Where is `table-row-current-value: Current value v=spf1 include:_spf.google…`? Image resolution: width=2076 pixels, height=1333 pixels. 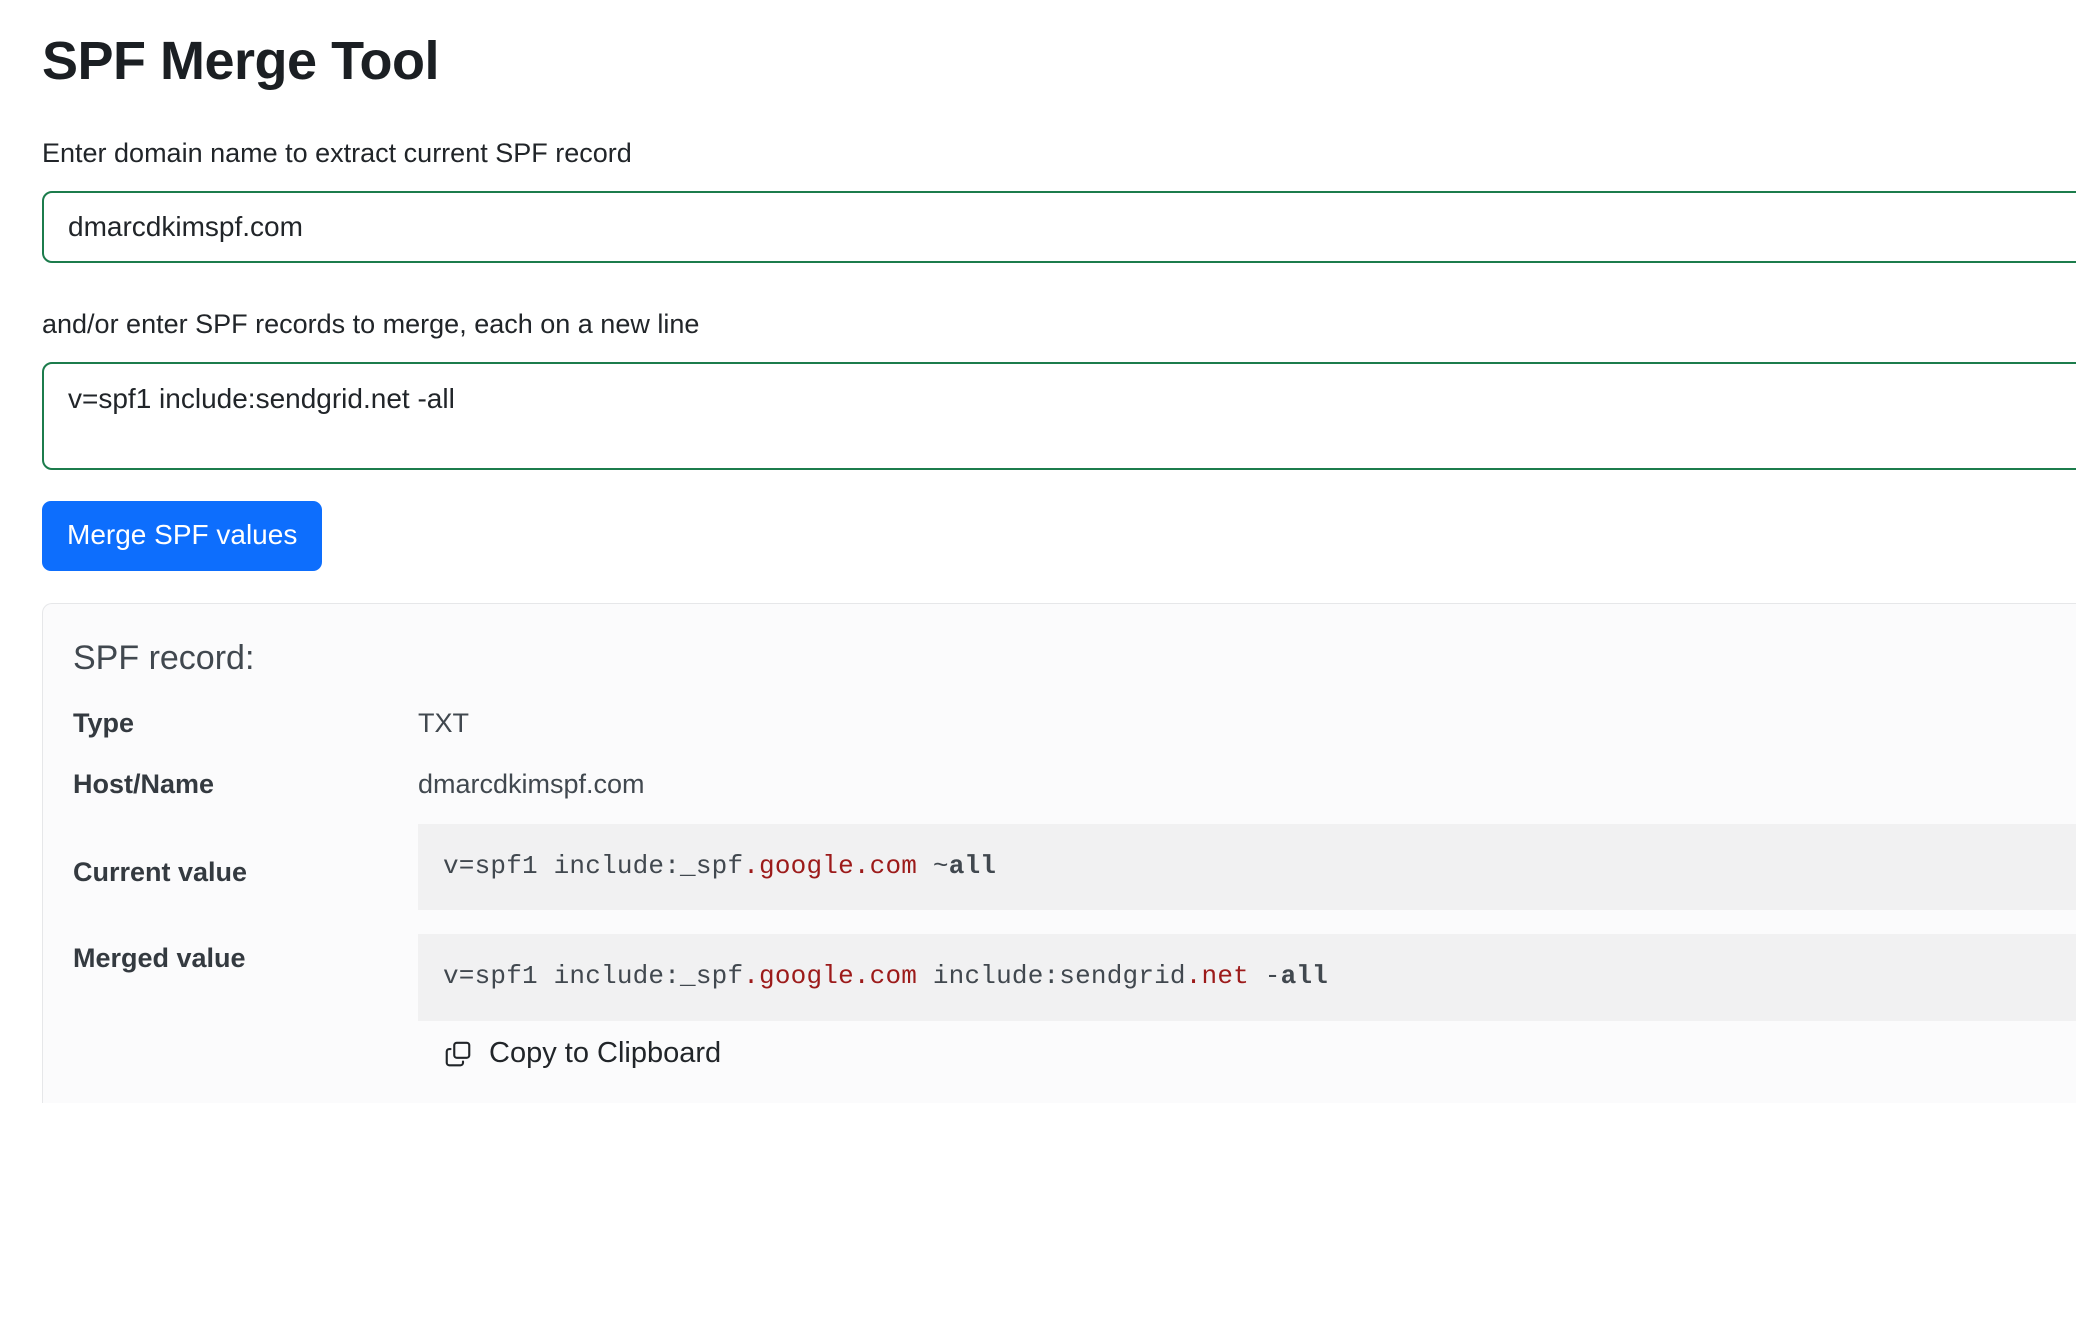 table-row-current-value: Current value v=spf1 include:_spf.google… is located at coordinates (1059, 867).